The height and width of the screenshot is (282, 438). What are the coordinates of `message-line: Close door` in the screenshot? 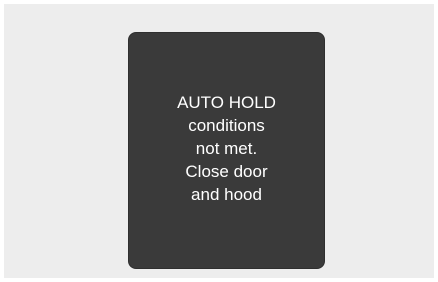 It's located at (226, 171).